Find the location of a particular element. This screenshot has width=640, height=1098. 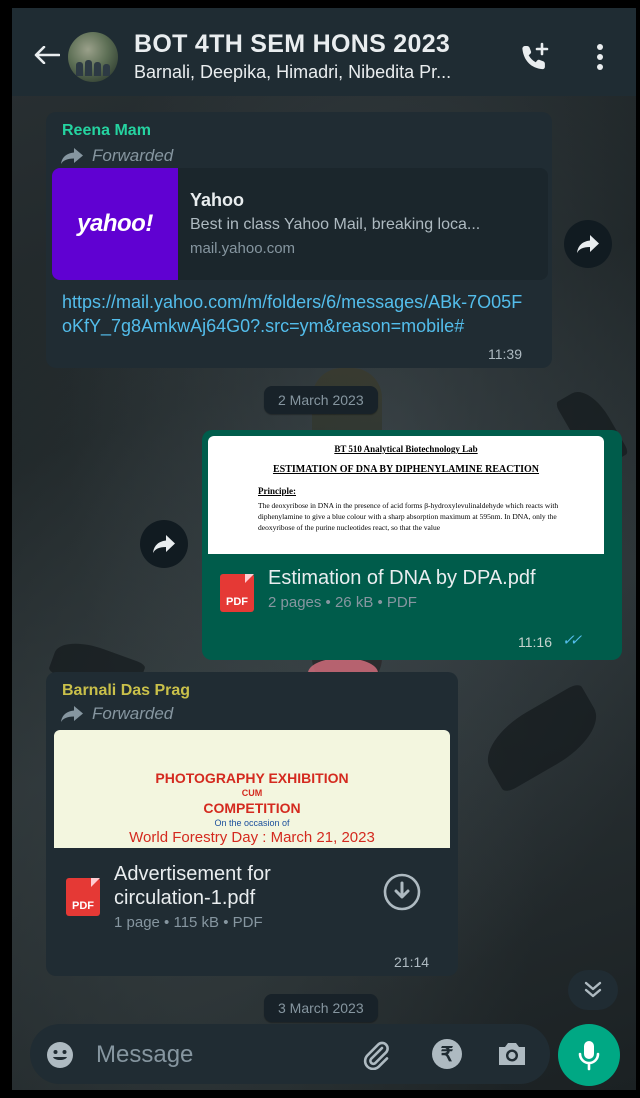

document-meta: 1 page • 115 kB • PDF is located at coordinates (188, 922).